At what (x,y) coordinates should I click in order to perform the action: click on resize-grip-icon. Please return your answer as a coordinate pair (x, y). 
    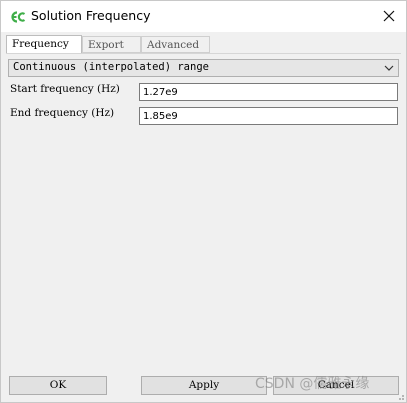
    Looking at the image, I should click on (400, 396).